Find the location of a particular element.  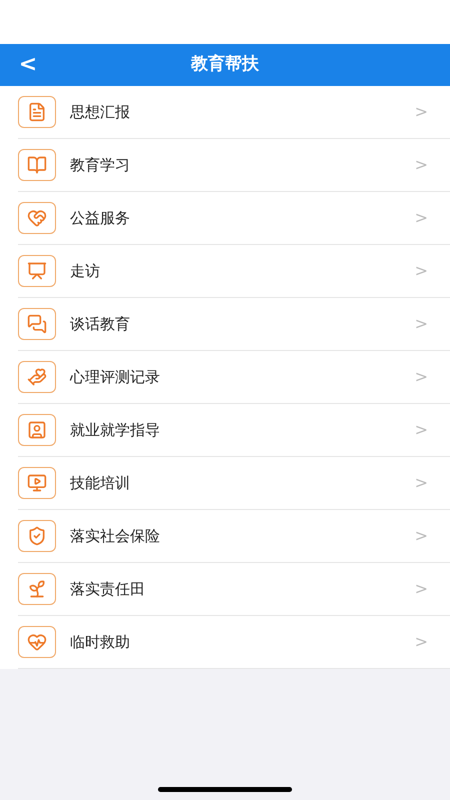

menu-label: 心理评测记录 is located at coordinates (115, 377).